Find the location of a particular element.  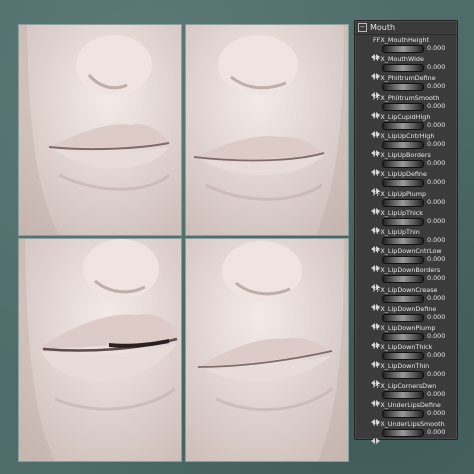

morph-row: FFX_LipDownDefine 0.000 is located at coordinates (406, 316).